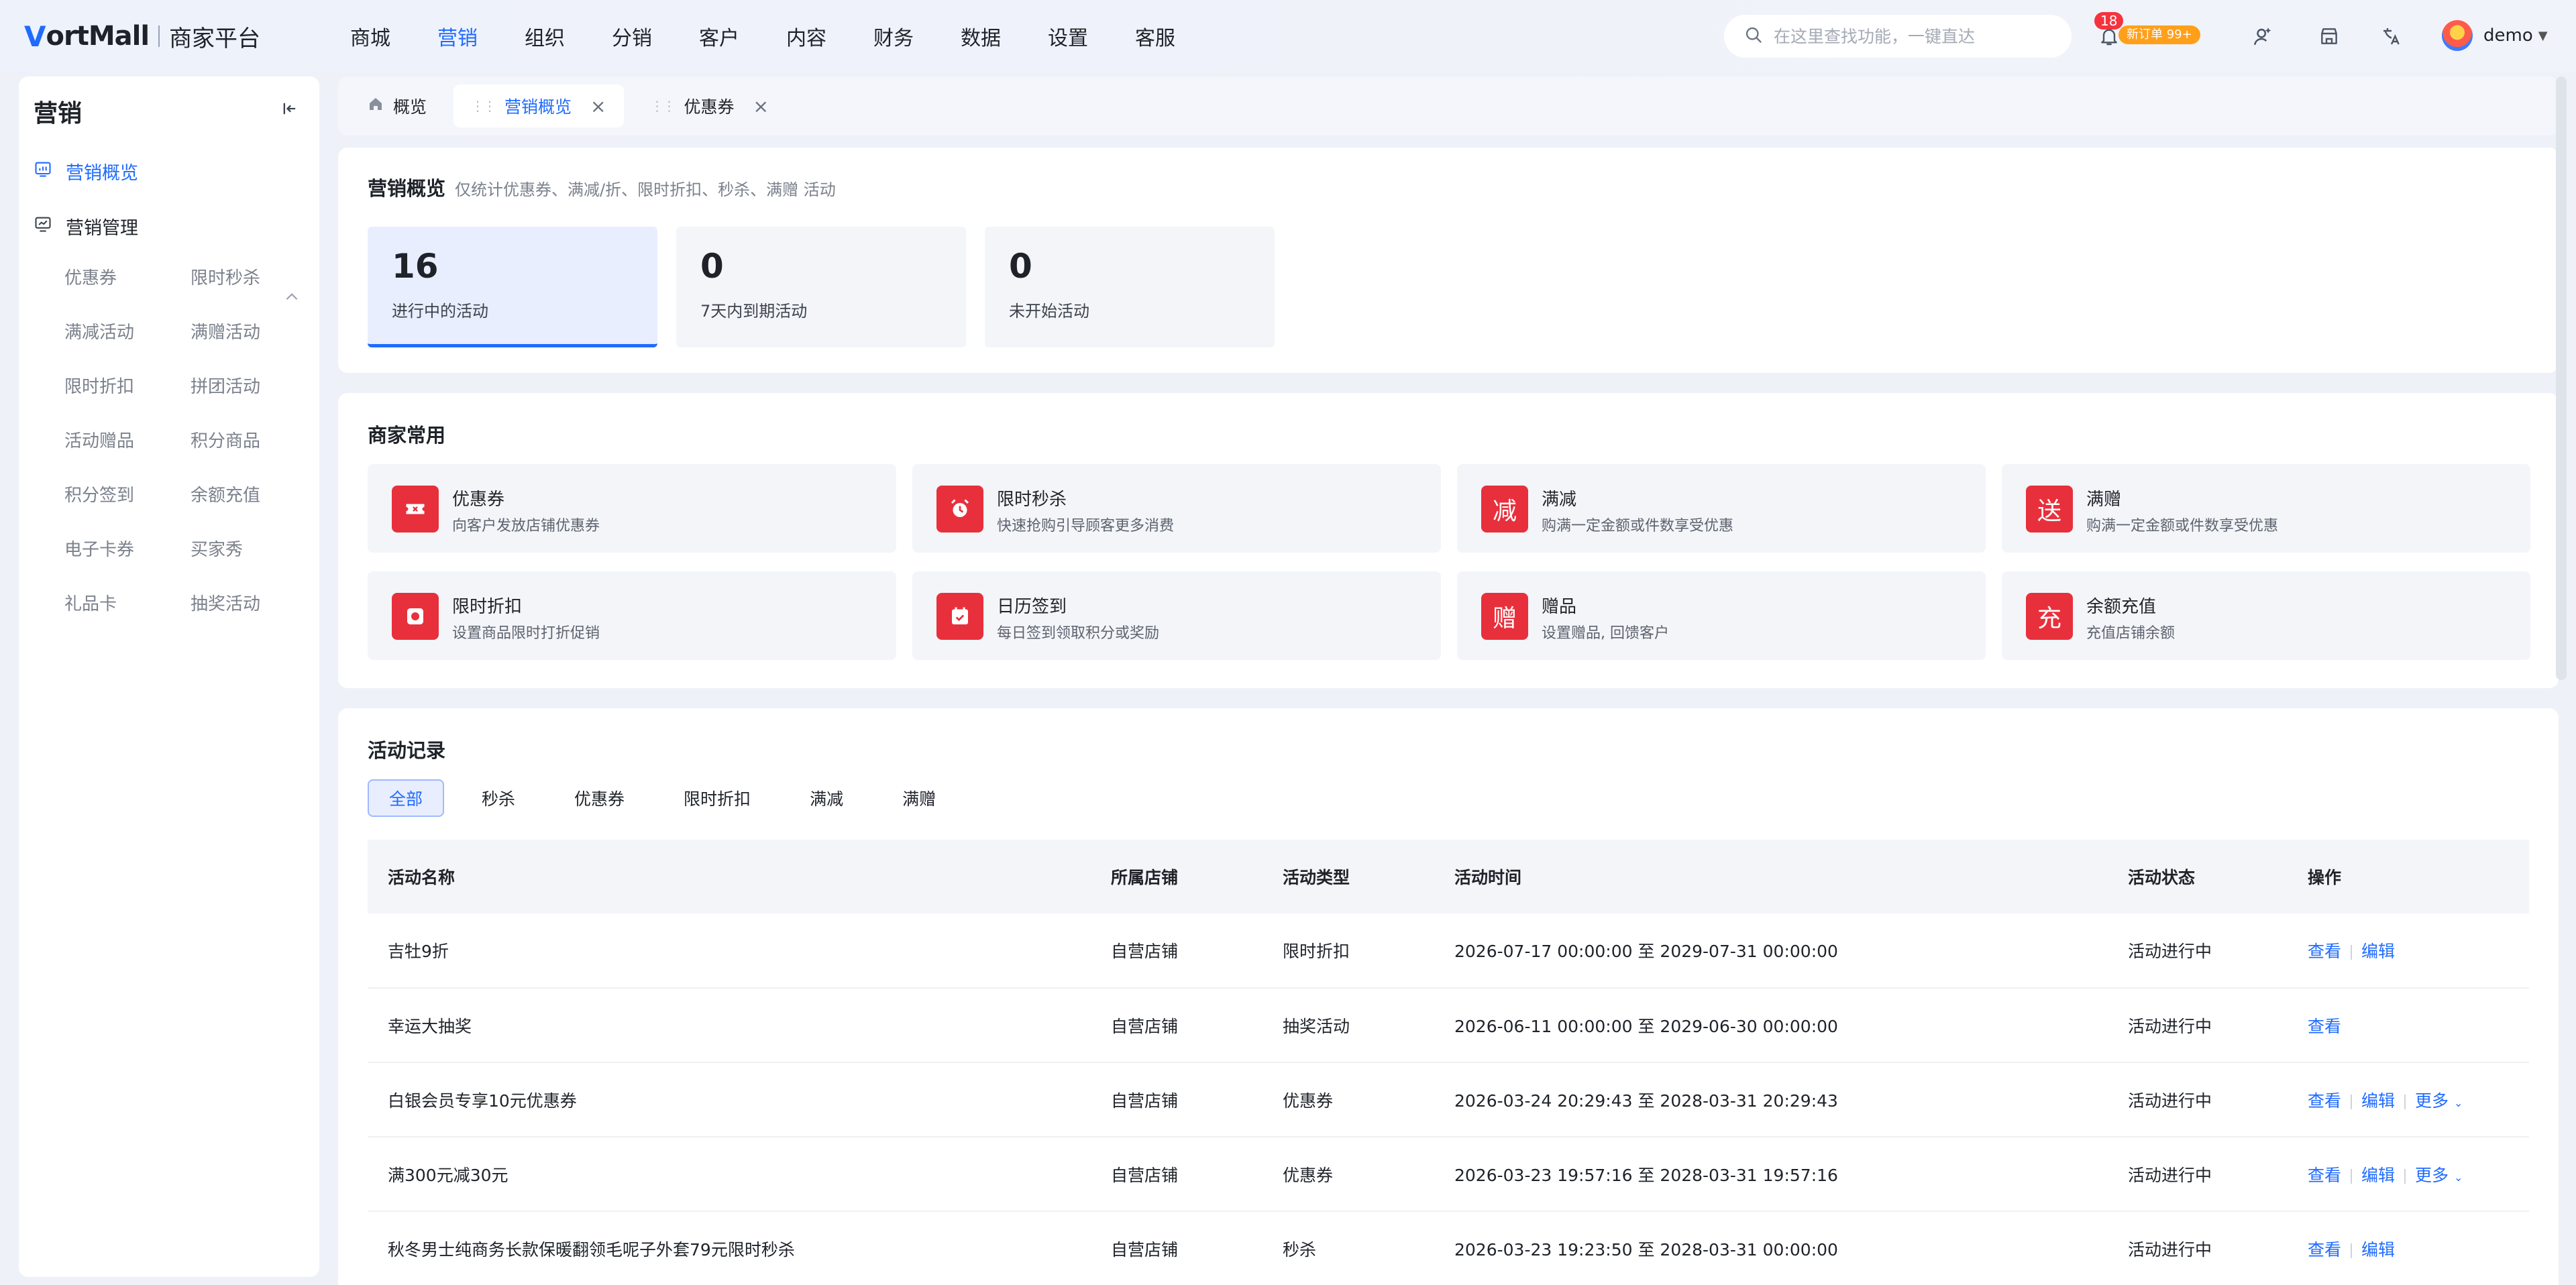 The height and width of the screenshot is (1285, 2576). I want to click on sidebar-subitem-lottery: 抽奖活动, so click(225, 602).